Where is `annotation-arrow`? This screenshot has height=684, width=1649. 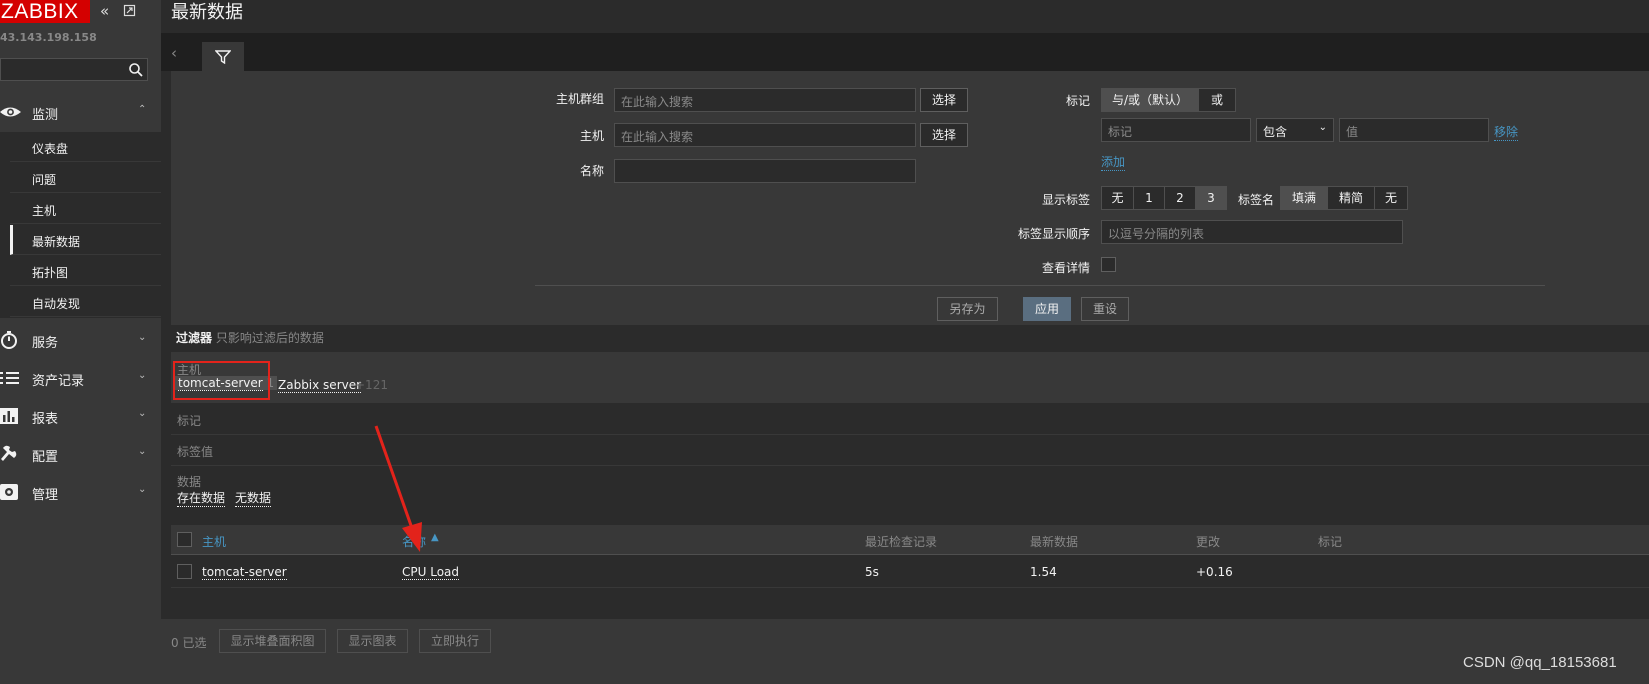 annotation-arrow is located at coordinates (398, 488).